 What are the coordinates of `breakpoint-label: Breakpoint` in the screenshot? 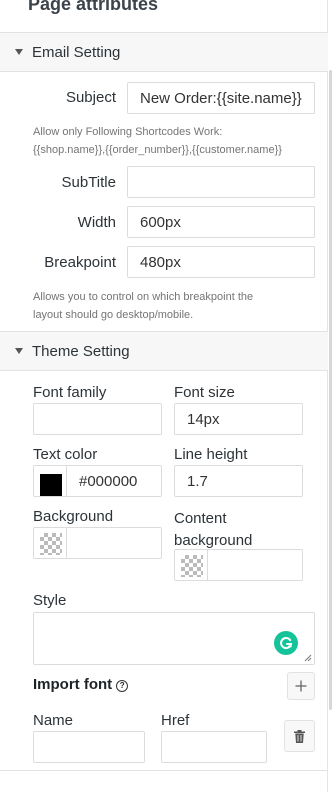 It's located at (80, 262).